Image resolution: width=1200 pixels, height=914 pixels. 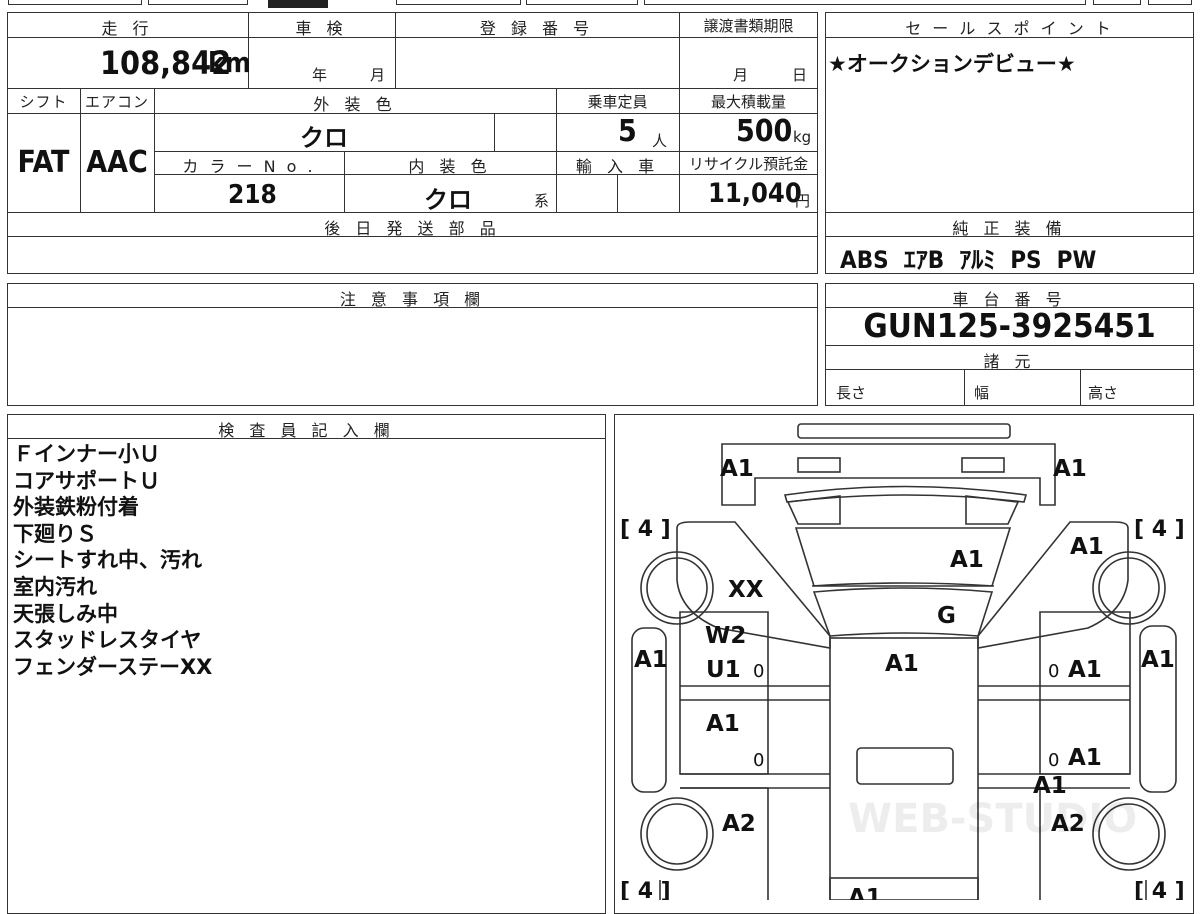 What do you see at coordinates (645, 889) in the screenshot?
I see `tire-left-rear: [ 4 ]` at bounding box center [645, 889].